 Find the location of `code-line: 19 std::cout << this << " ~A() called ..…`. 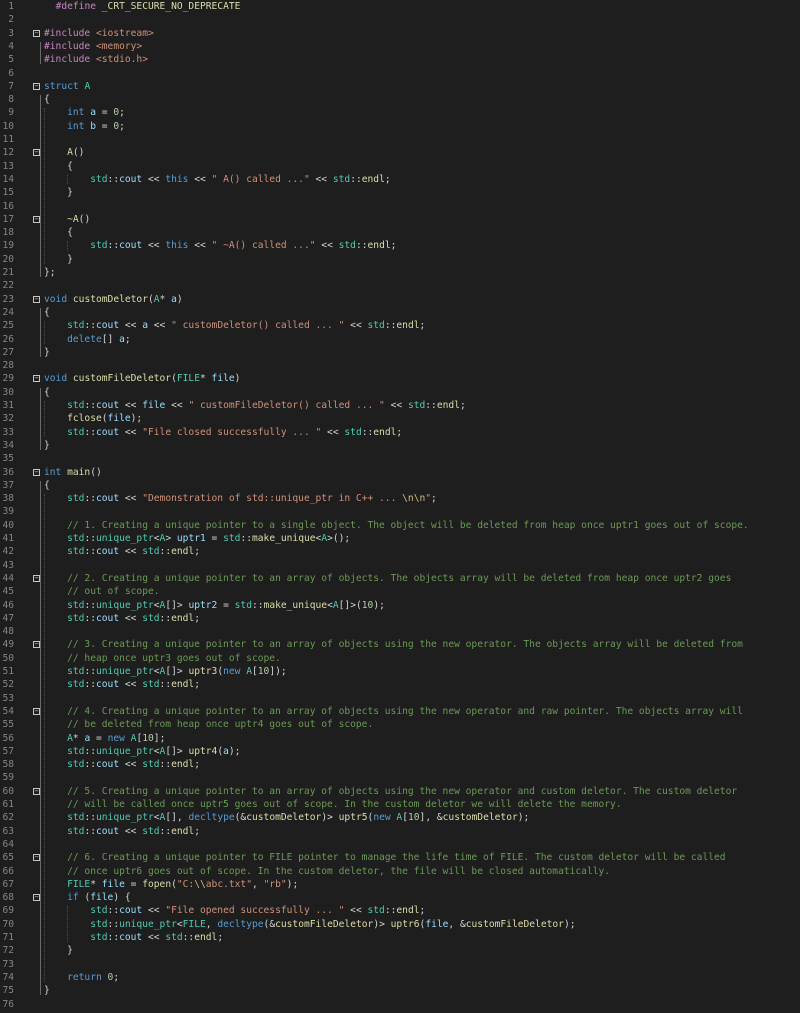

code-line: 19 std::cout << this << " ~A() called ..… is located at coordinates (400, 245).